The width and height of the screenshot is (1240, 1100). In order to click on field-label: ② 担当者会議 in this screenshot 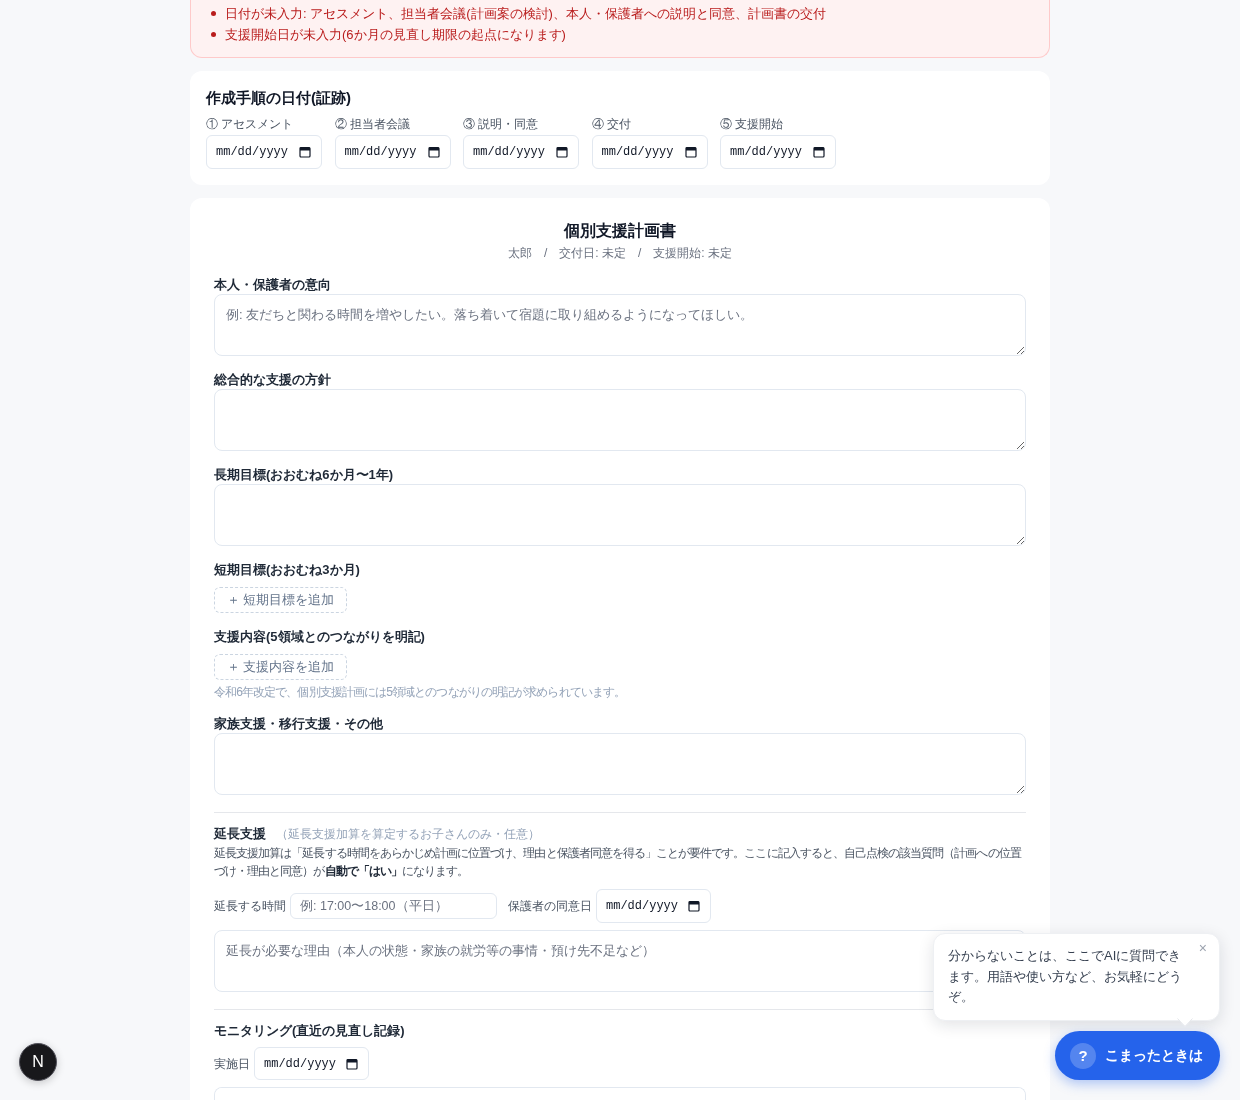, I will do `click(372, 124)`.